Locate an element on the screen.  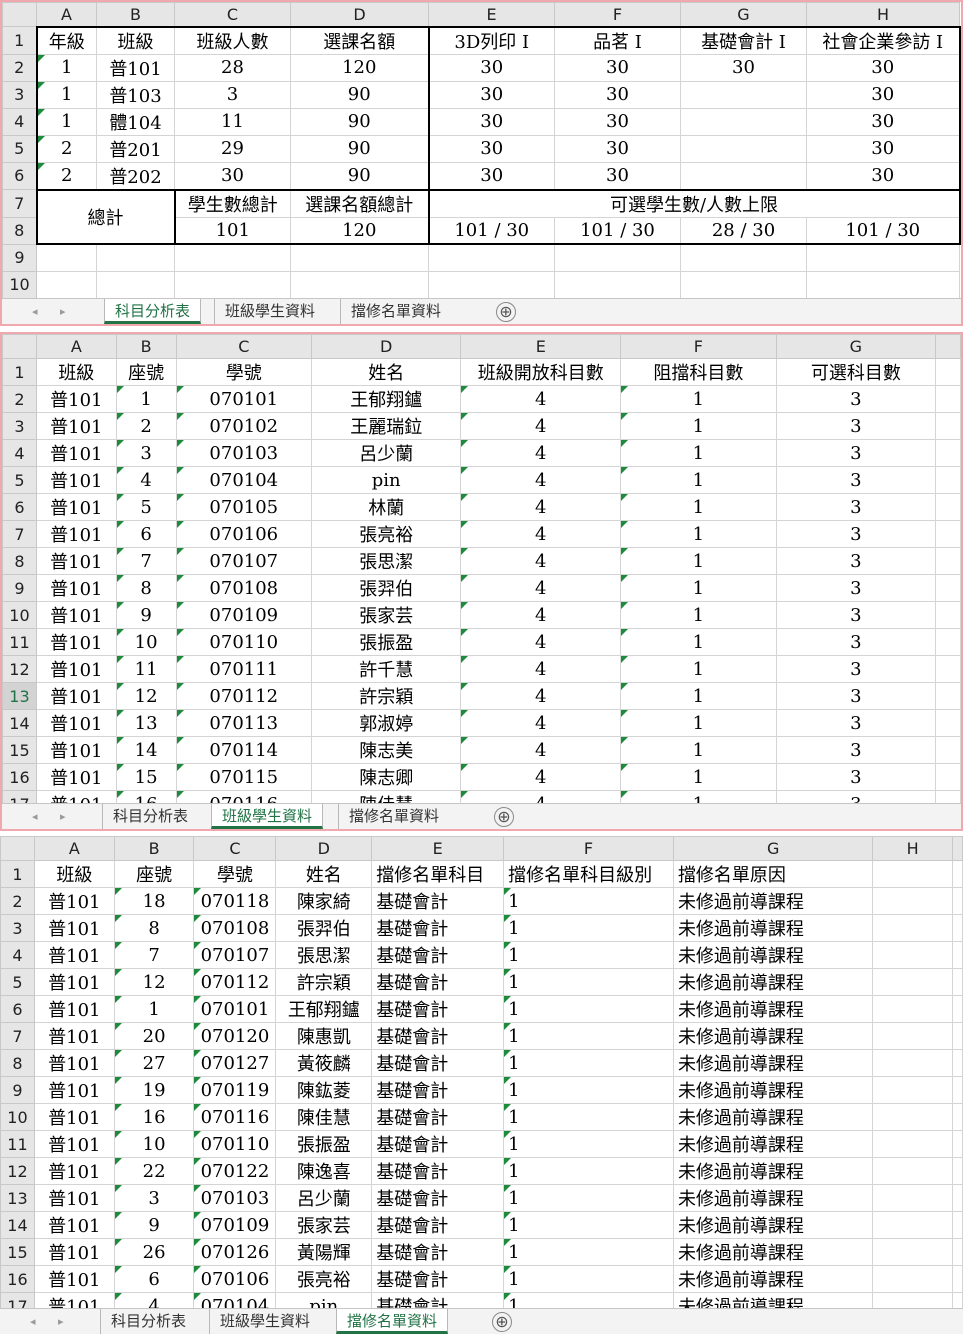
cell: 3D列印 I is located at coordinates (491, 40).